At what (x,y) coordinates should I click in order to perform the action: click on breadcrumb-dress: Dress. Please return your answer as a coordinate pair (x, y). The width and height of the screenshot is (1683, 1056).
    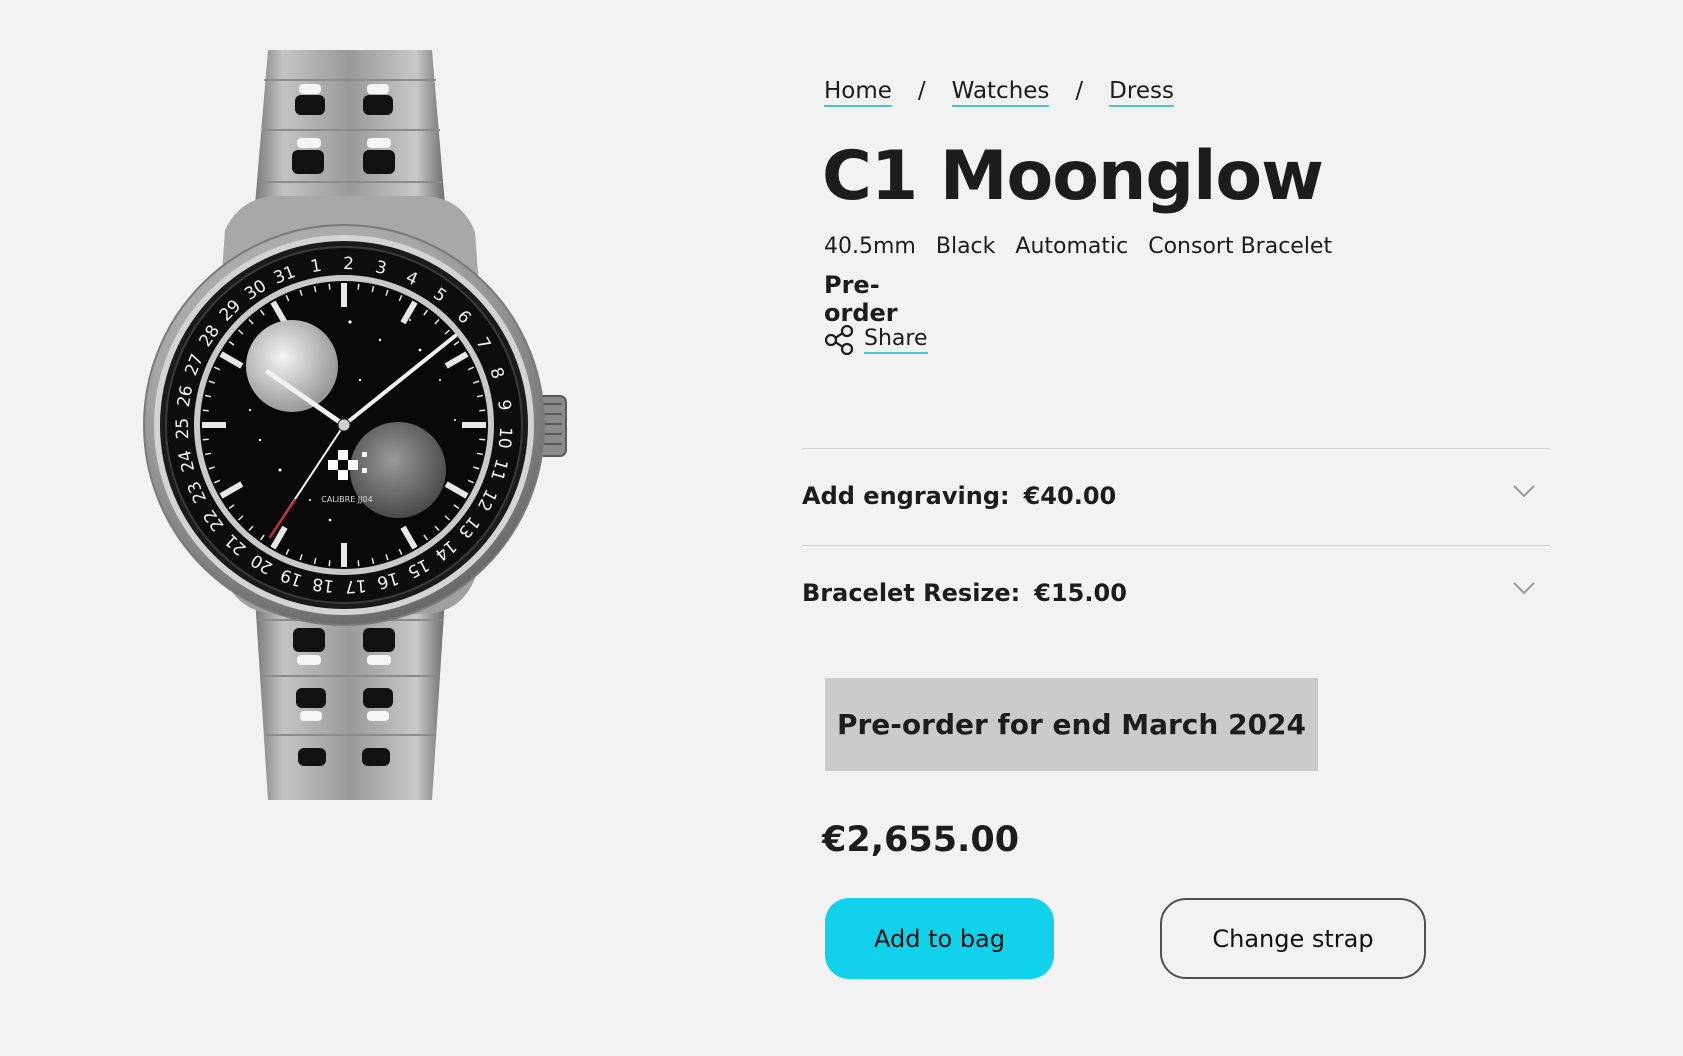
    Looking at the image, I should click on (1141, 92).